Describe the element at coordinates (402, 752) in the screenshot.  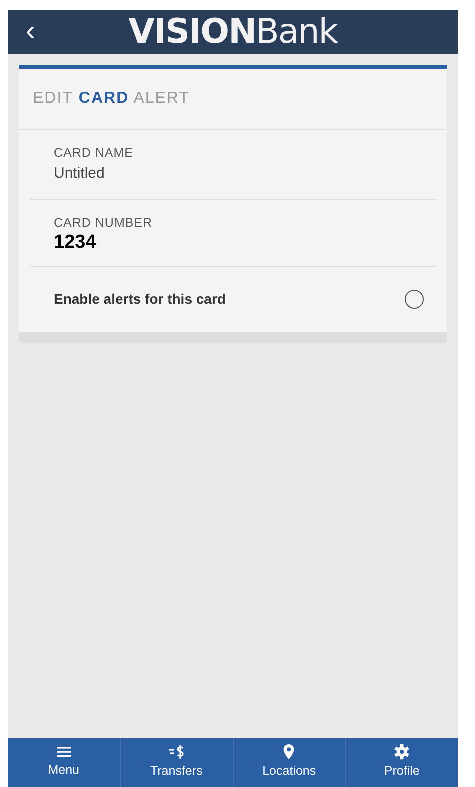
I see `settings-icon` at that location.